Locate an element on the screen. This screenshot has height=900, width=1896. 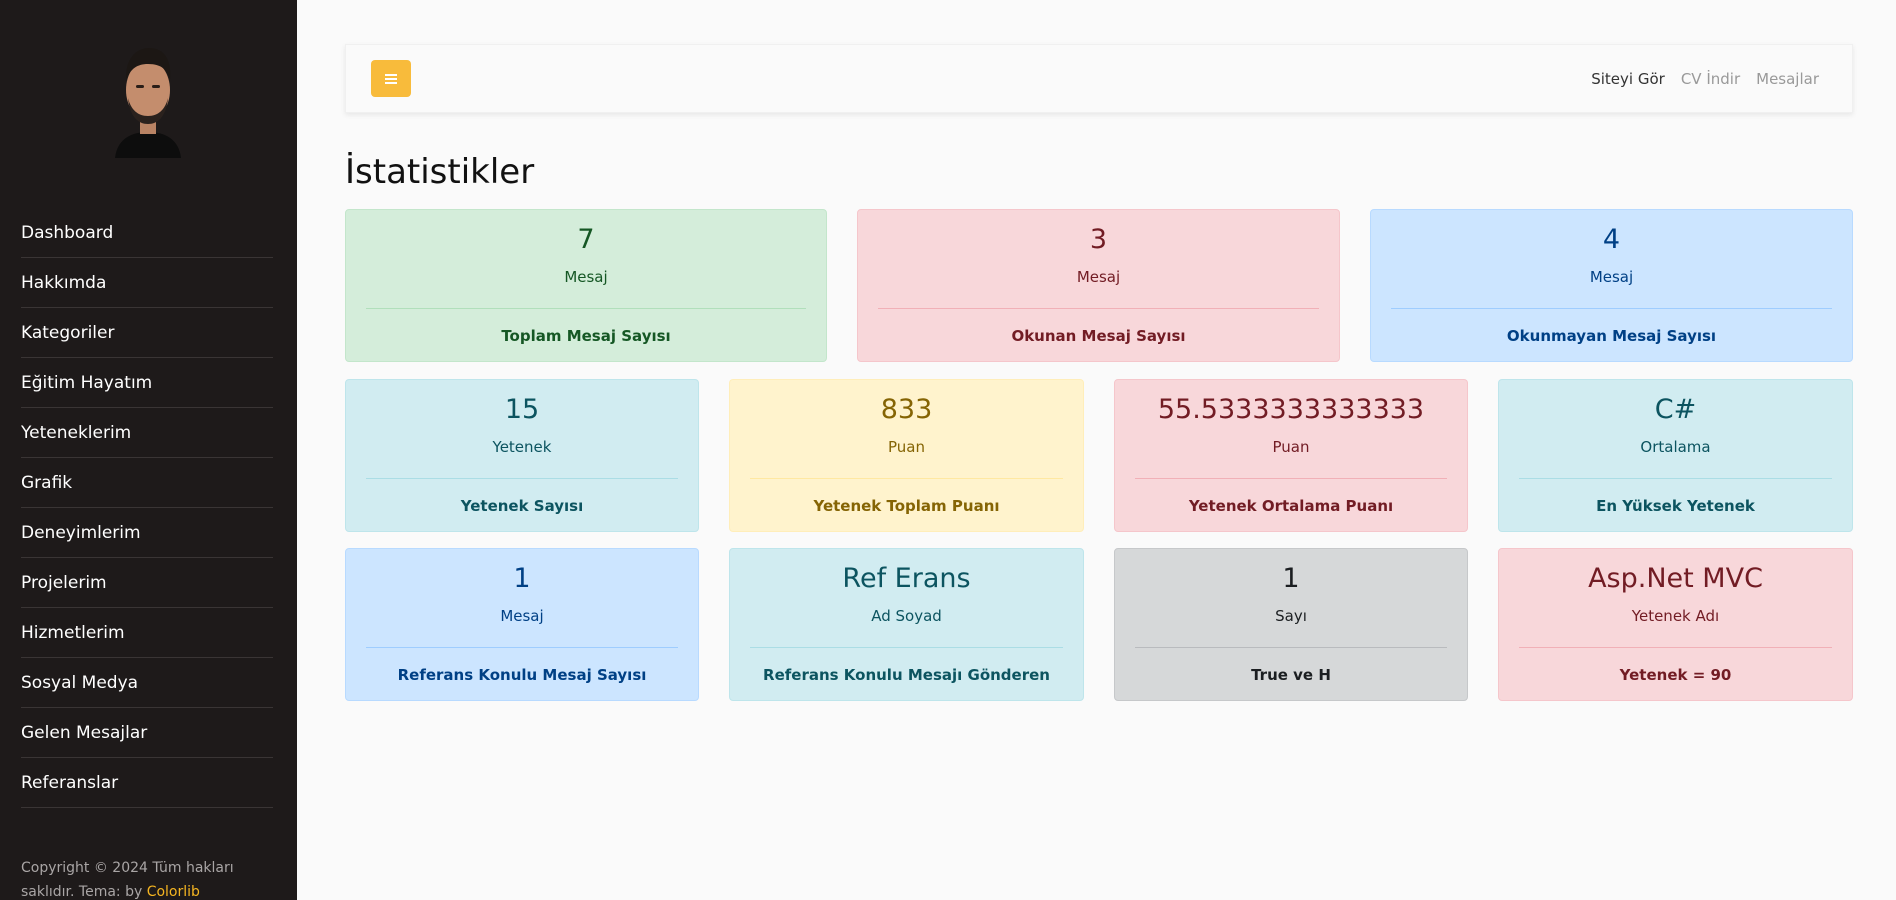
stat-value: C# is located at coordinates (1675, 409).